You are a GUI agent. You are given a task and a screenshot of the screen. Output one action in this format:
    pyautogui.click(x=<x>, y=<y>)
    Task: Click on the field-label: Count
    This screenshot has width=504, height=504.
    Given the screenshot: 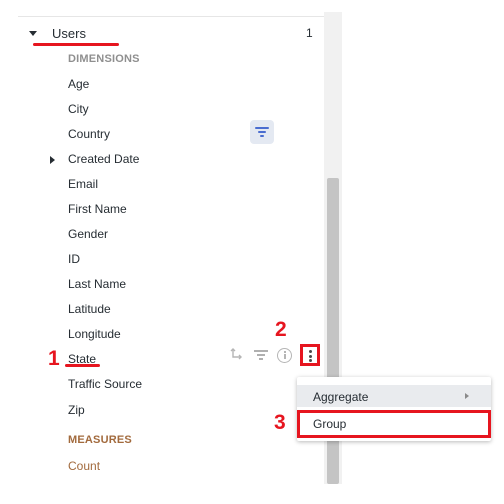 What is the action you would take?
    pyautogui.click(x=84, y=466)
    